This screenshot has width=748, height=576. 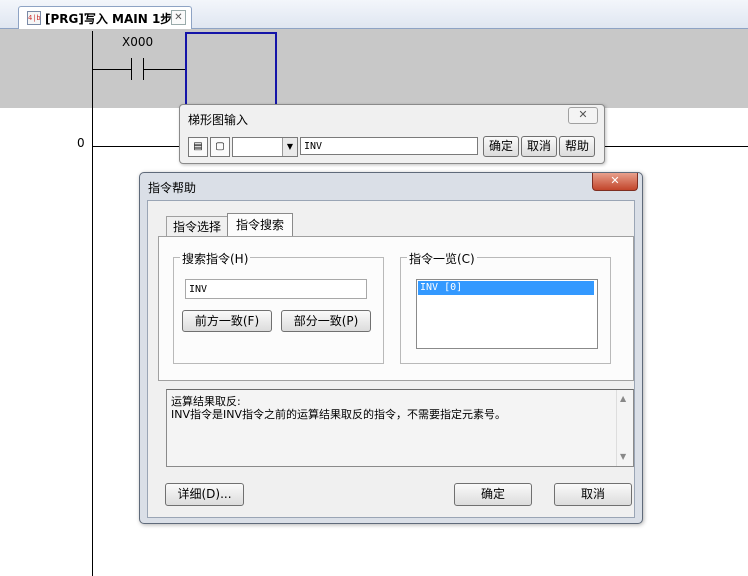 What do you see at coordinates (442, 258) in the screenshot?
I see `list-group-label: 指令一览(C)` at bounding box center [442, 258].